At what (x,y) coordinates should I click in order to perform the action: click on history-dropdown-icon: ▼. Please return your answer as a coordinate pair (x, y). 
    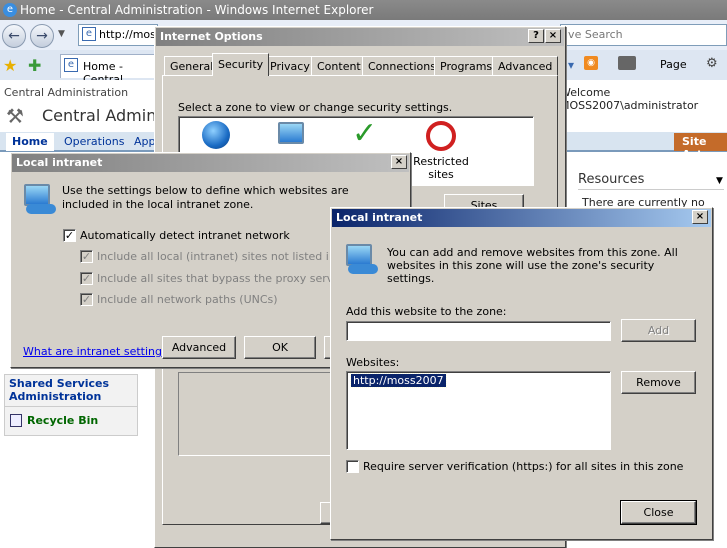
    Looking at the image, I should click on (61, 34).